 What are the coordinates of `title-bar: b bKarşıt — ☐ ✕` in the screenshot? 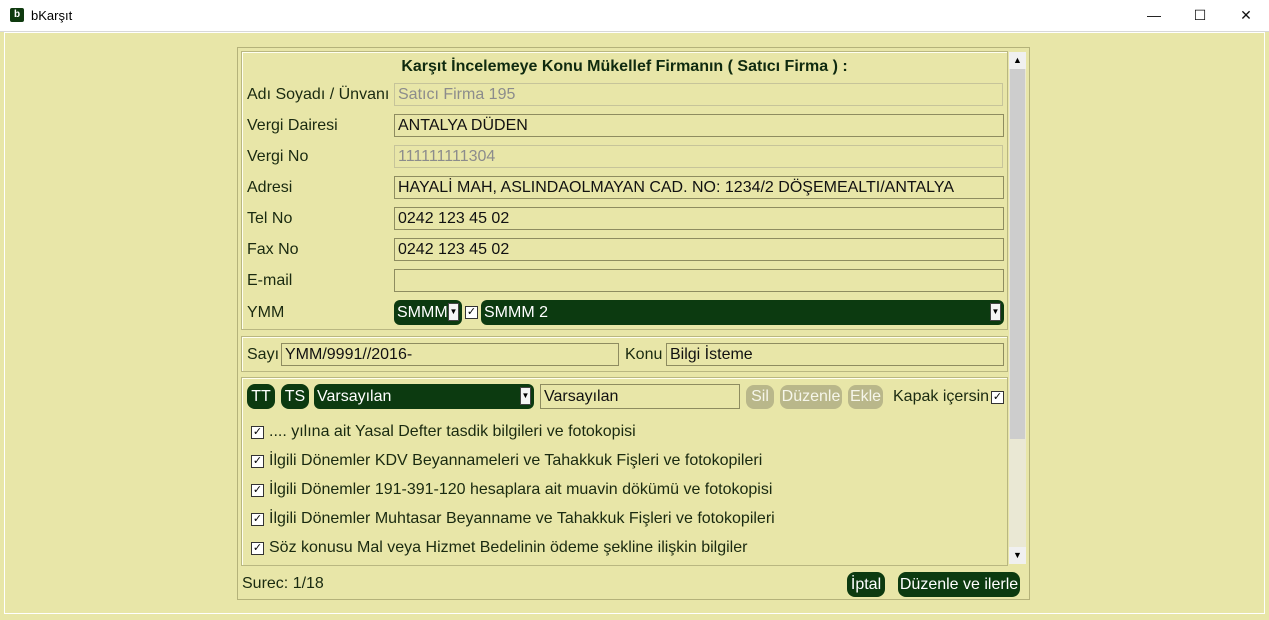 It's located at (634, 16).